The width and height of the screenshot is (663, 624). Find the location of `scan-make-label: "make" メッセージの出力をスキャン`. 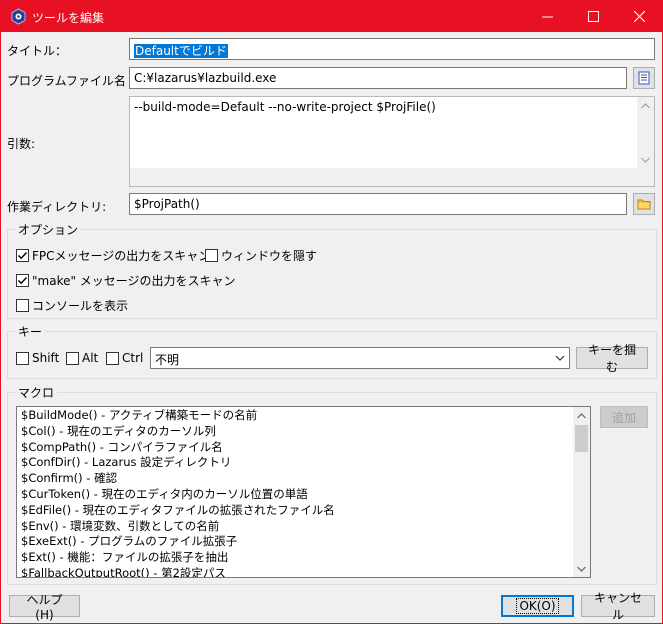

scan-make-label: "make" メッセージの出力をスキャン is located at coordinates (134, 281).